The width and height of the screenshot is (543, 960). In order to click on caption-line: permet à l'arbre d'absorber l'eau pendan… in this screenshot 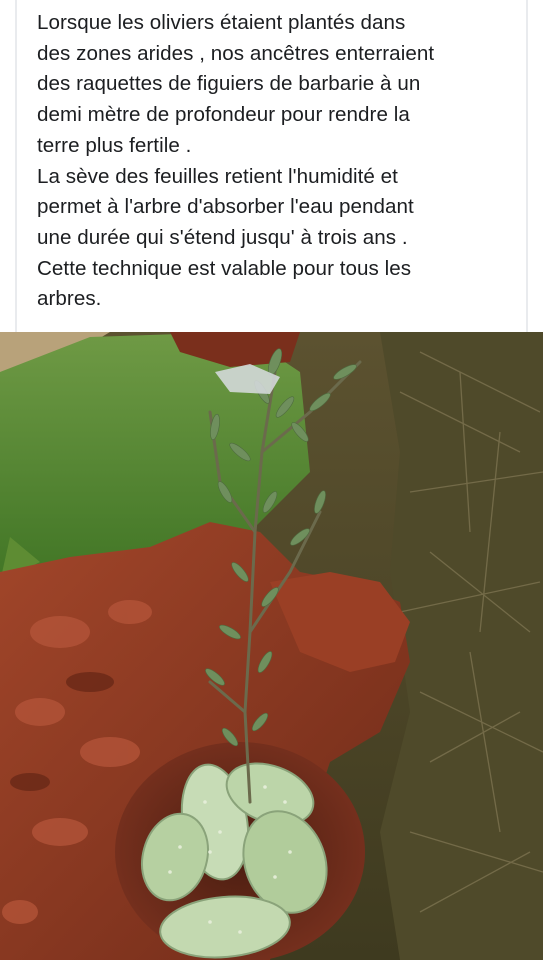, I will do `click(225, 207)`.